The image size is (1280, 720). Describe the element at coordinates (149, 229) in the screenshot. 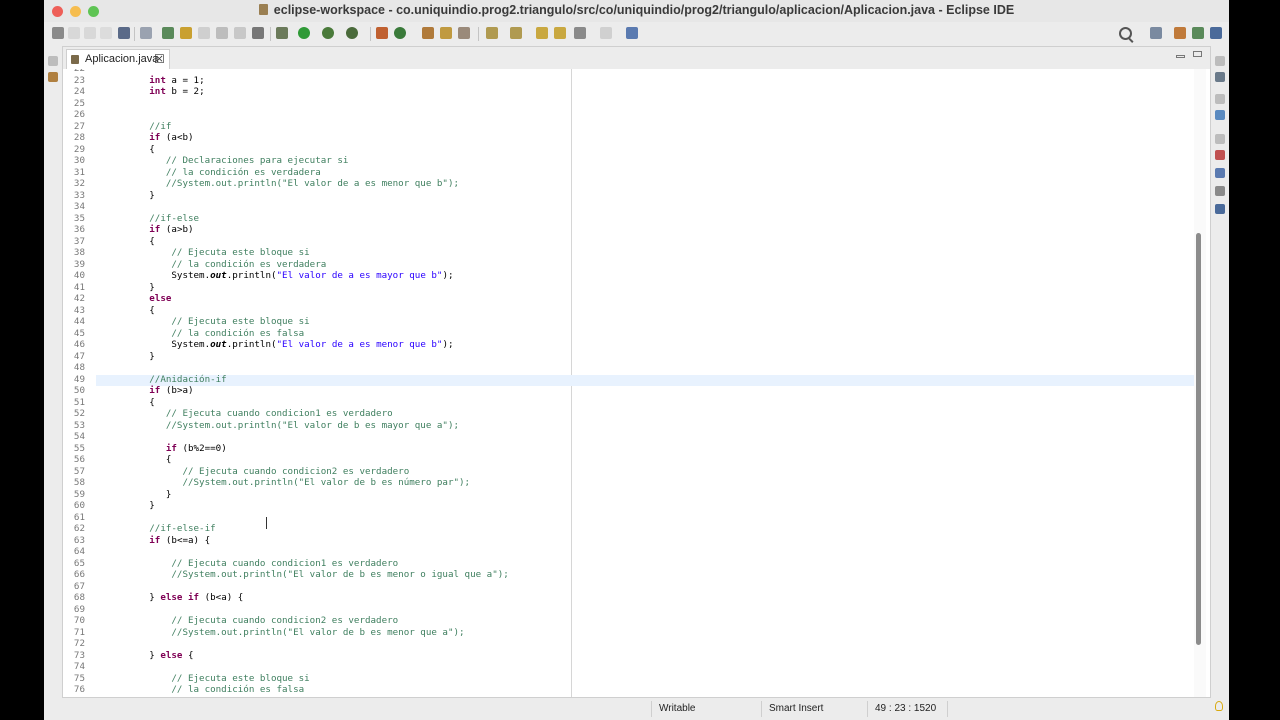

I see `code-line: if (a>b)` at that location.